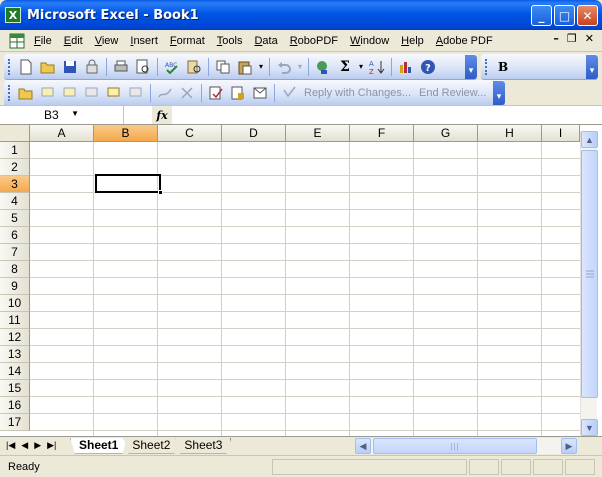 The width and height of the screenshot is (602, 477). I want to click on paste-dropdown-icon: ▾, so click(261, 67).